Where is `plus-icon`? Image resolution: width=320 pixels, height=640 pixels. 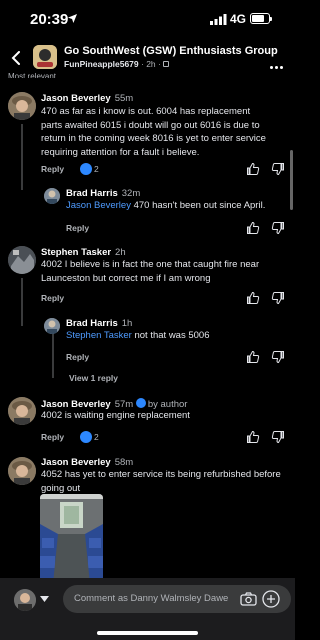
plus-icon is located at coordinates (271, 599).